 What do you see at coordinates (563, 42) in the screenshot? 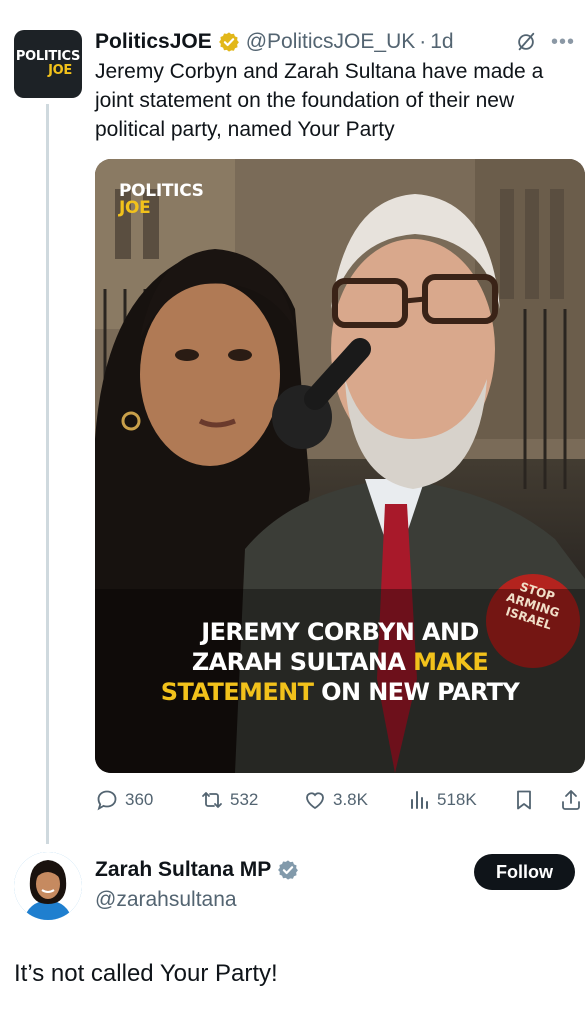
I see `more-options-icon: •••` at bounding box center [563, 42].